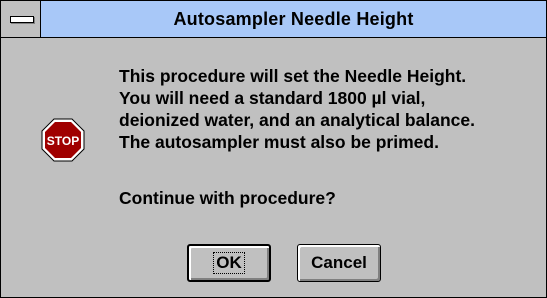 This screenshot has height=298, width=547. I want to click on system-menu-icon, so click(22, 19).